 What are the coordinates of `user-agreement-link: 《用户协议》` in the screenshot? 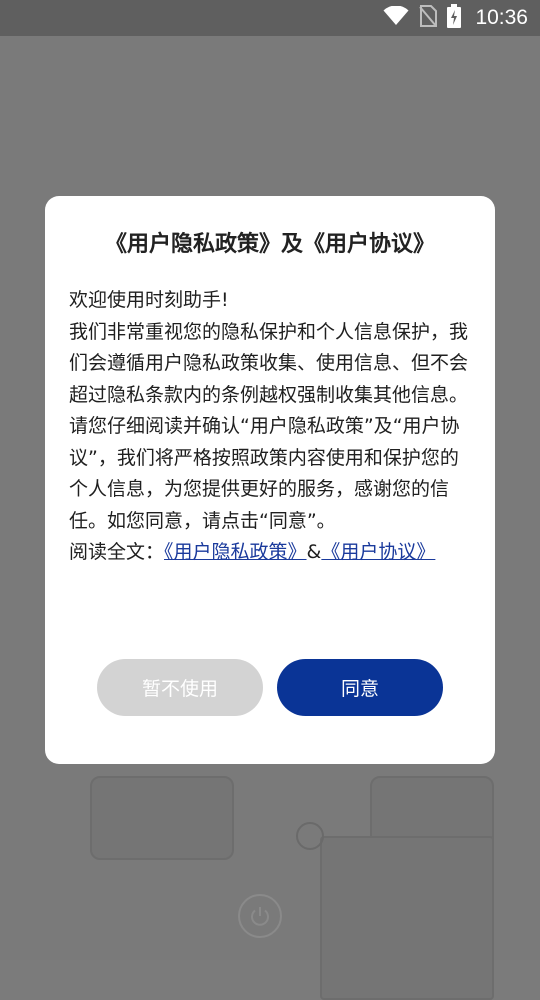 It's located at (378, 552).